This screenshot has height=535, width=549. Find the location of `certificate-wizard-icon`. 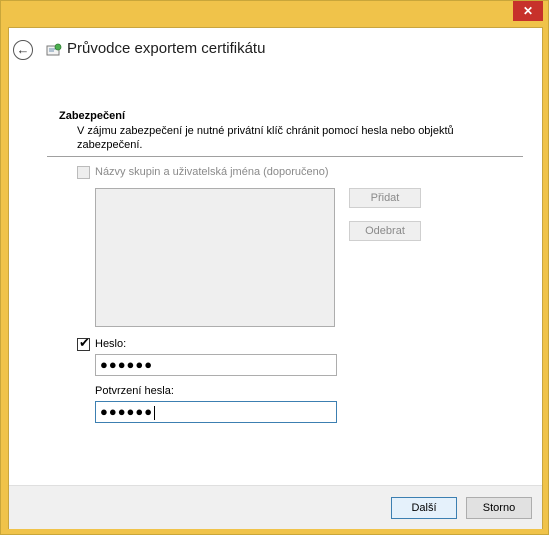

certificate-wizard-icon is located at coordinates (54, 49).